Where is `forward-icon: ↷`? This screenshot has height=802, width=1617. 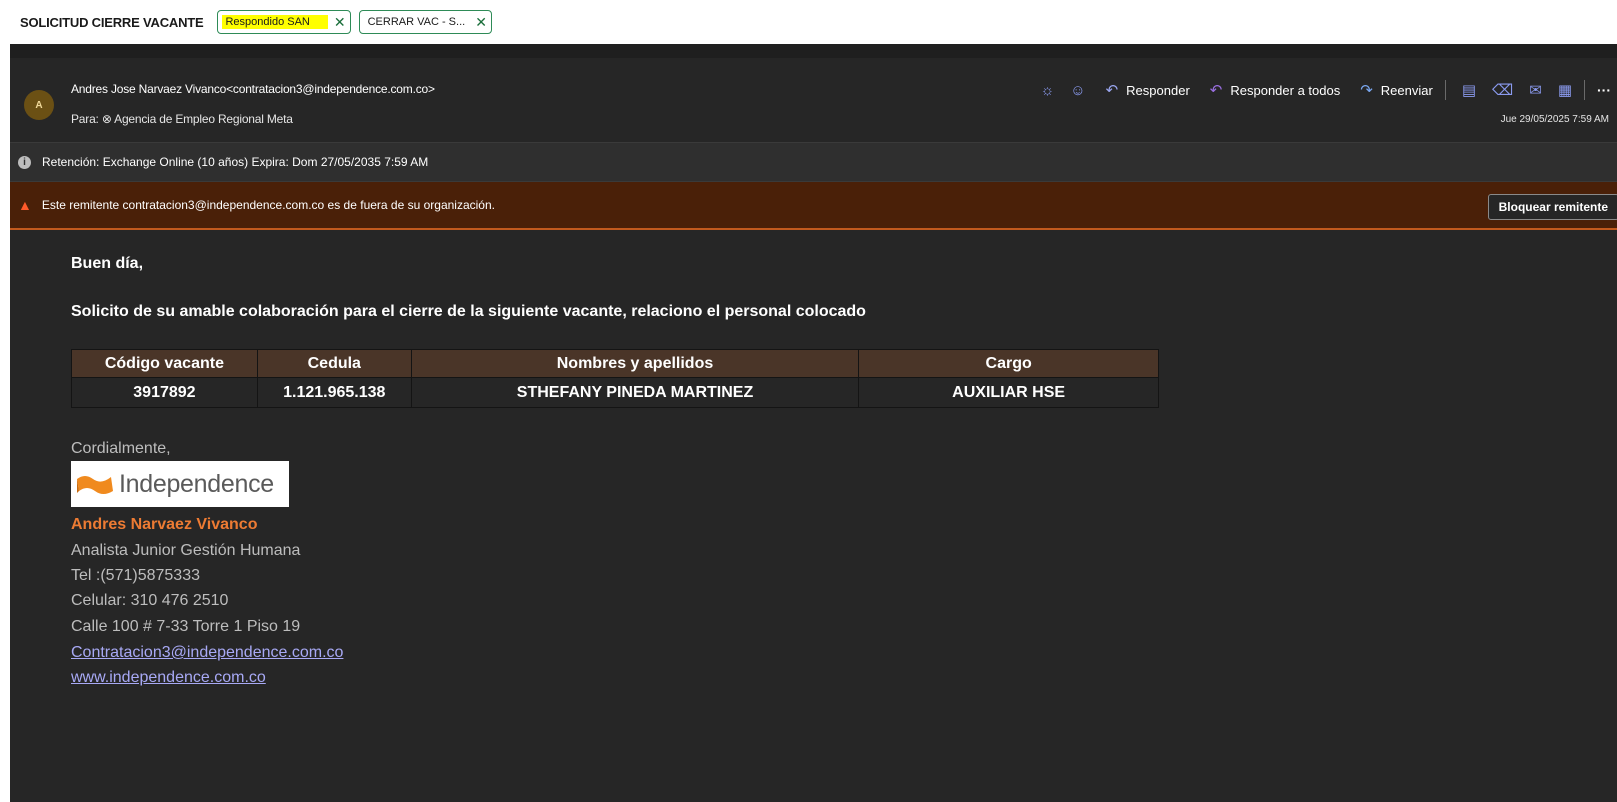 forward-icon: ↷ is located at coordinates (1366, 90).